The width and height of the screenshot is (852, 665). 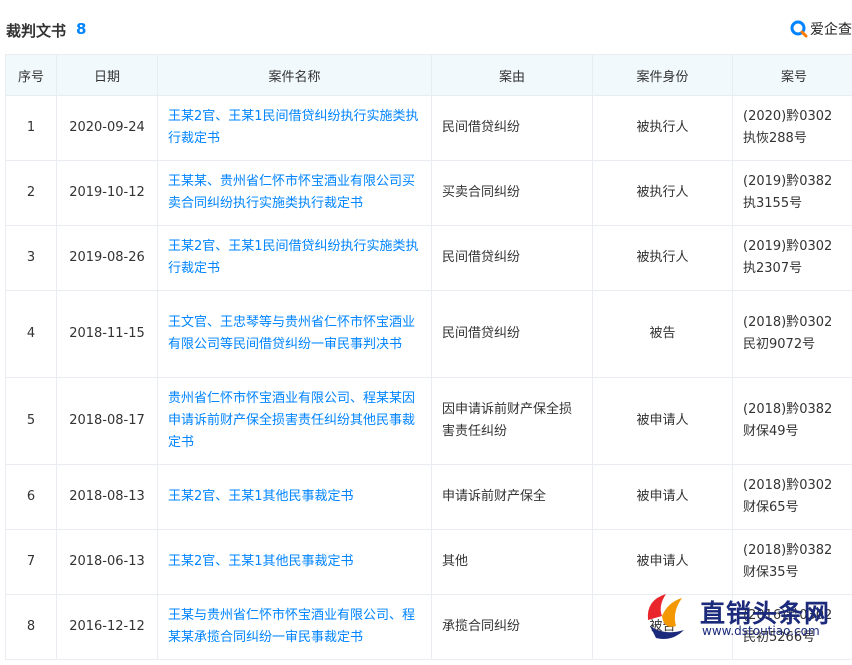 I want to click on row-cause: 承揽合同纠纷, so click(x=512, y=627).